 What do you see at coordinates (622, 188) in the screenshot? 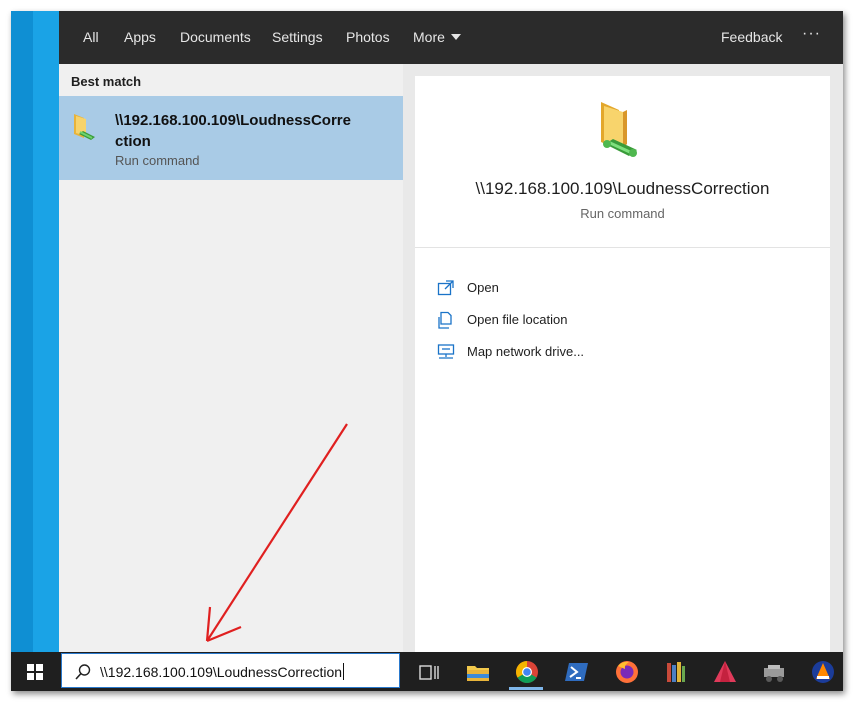
I see `preview-title: \\192.168.100.109\LoudnessCorrection` at bounding box center [622, 188].